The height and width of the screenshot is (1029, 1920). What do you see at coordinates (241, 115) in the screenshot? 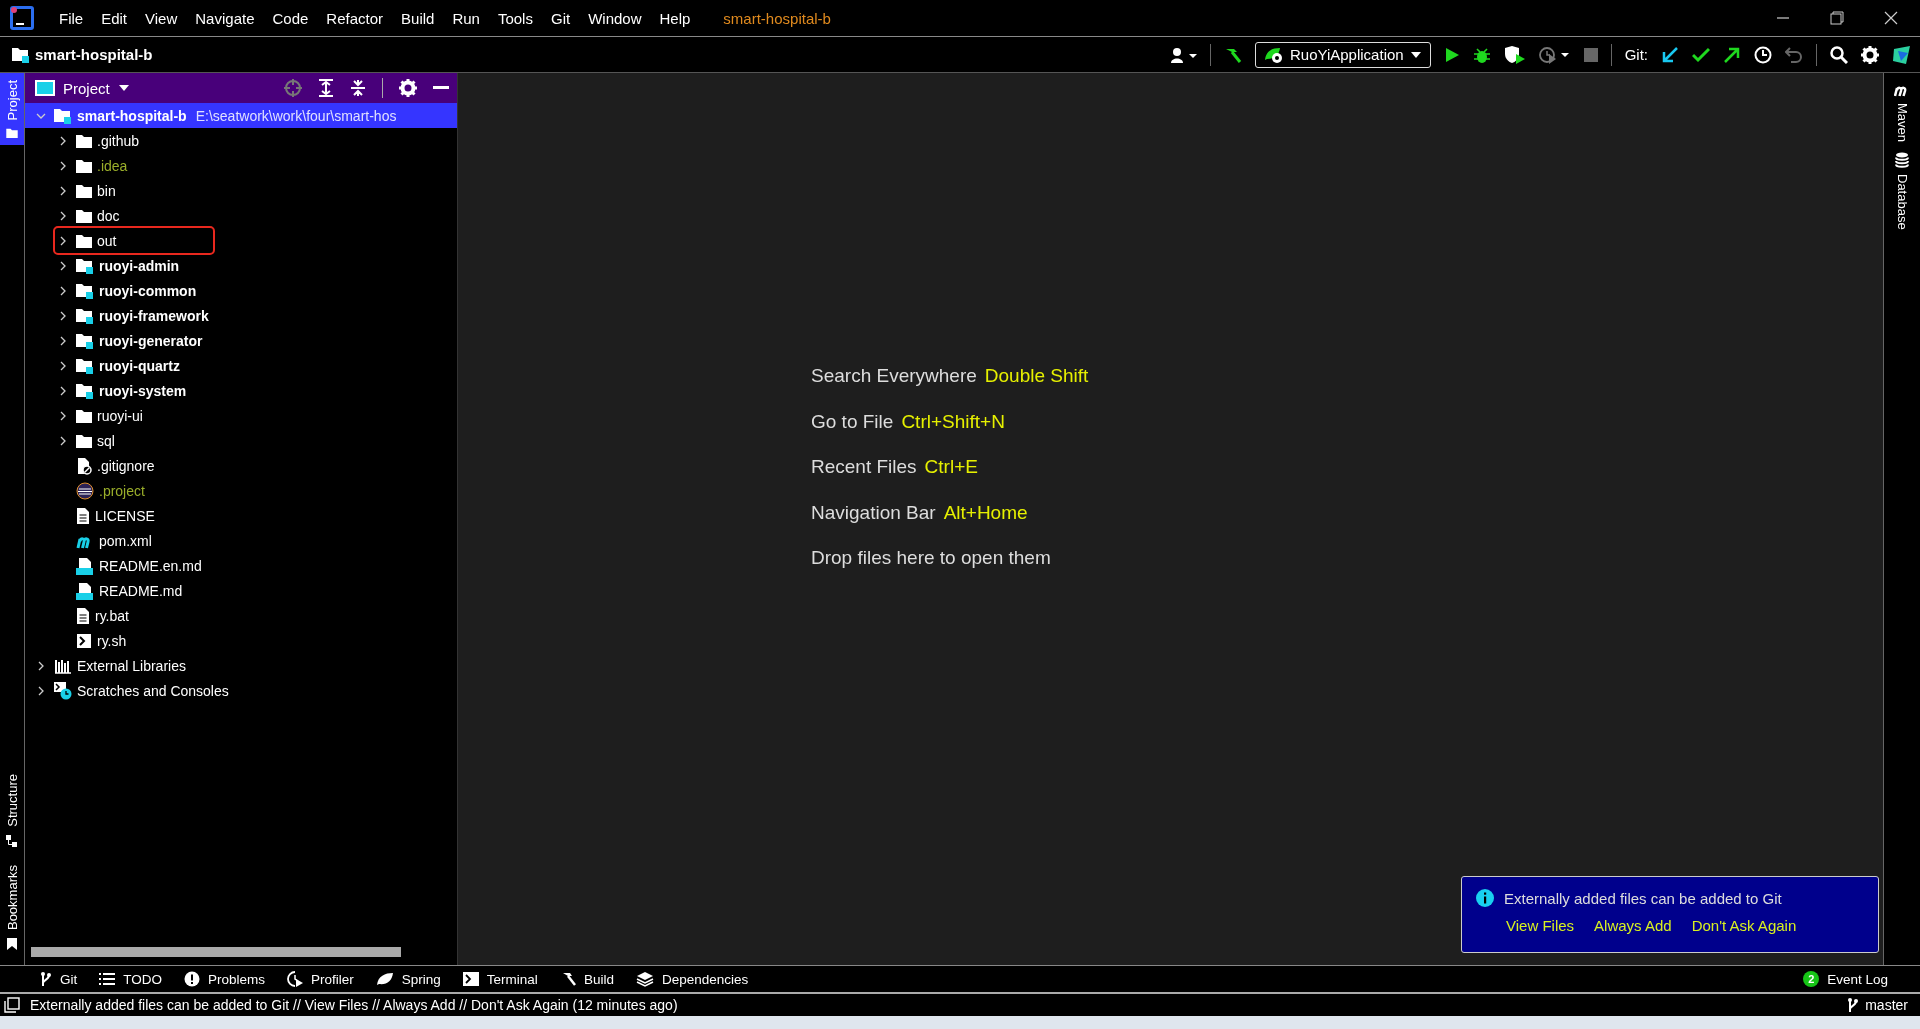
I see `tree-item: smart-hospital-b E:\seatwork\work\four\smart-hos` at bounding box center [241, 115].